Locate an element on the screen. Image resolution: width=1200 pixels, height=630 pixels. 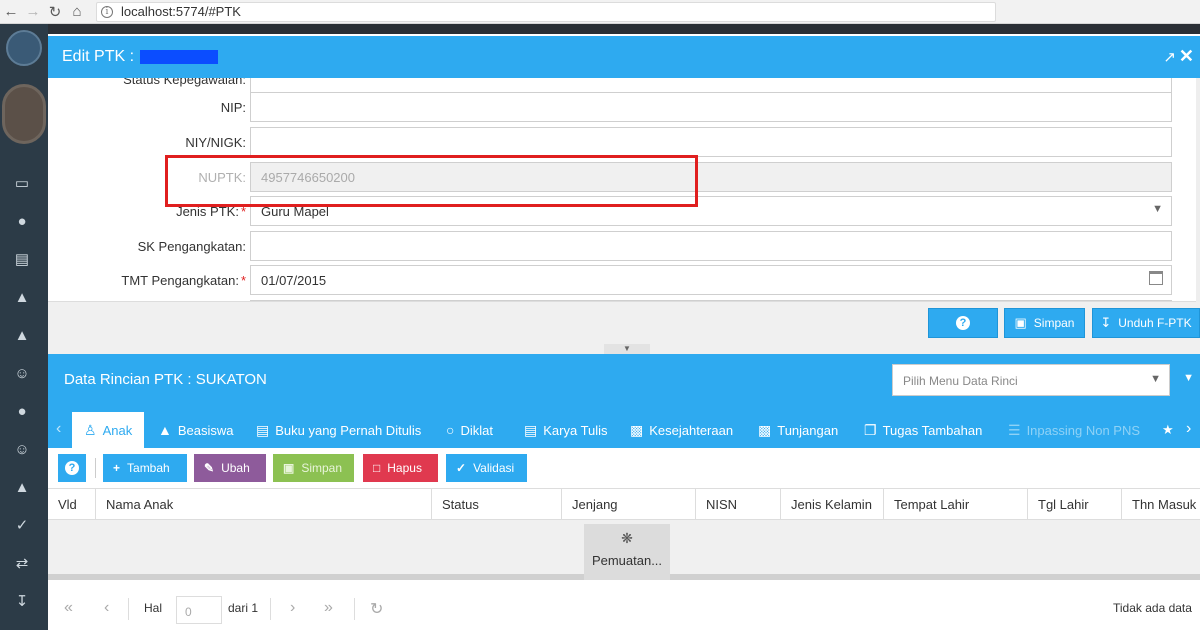
close-icon: ✕ is located at coordinates (1186, 56).